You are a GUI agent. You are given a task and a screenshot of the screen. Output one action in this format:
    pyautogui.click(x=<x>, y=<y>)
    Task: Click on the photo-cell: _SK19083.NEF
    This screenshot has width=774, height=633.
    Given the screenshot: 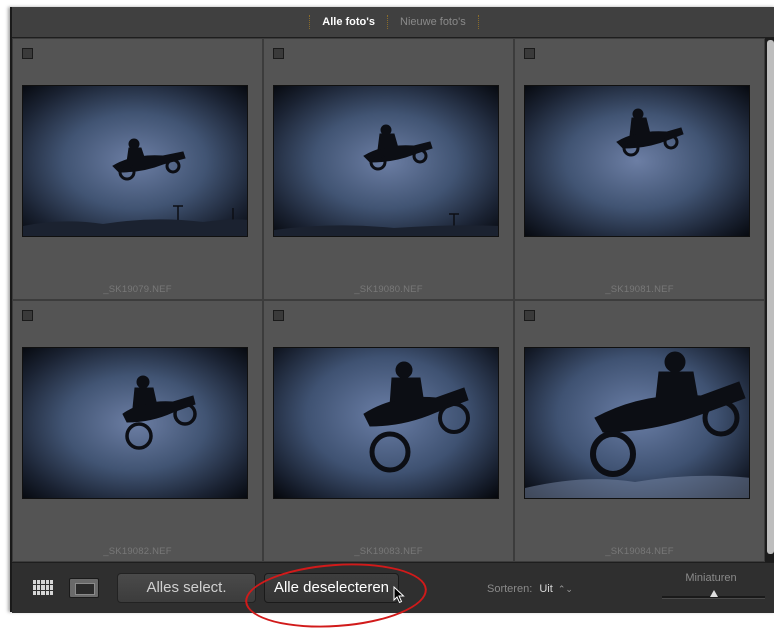 What is the action you would take?
    pyautogui.click(x=388, y=431)
    